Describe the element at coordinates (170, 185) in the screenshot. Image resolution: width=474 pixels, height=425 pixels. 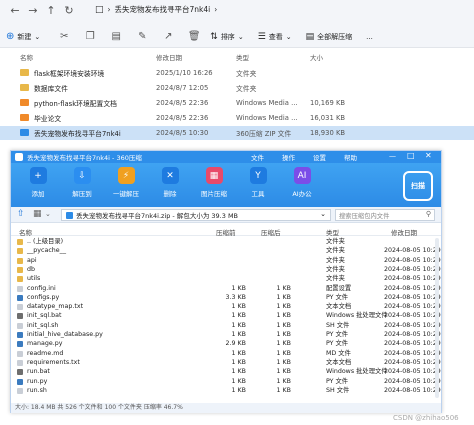
I see `ribbon-button: ✕ 删除` at that location.